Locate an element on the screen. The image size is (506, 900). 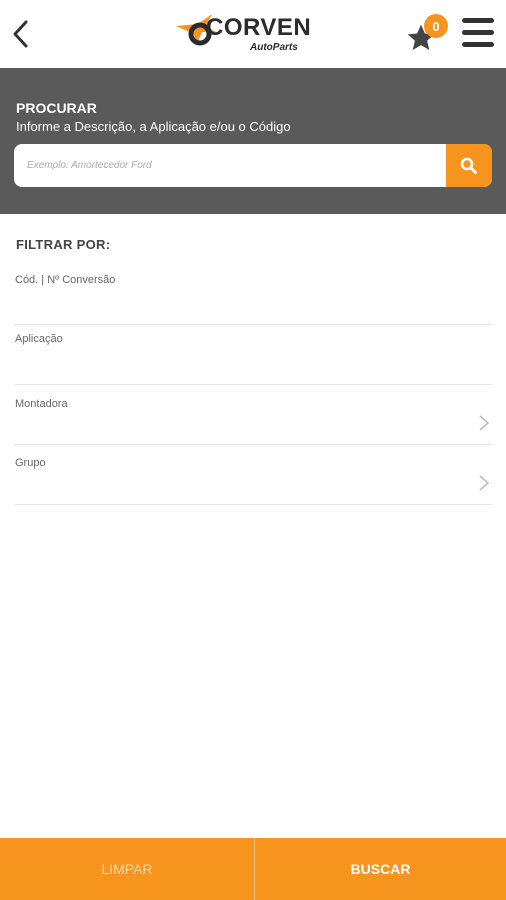
corven-logo: CORVEN AutoParts is located at coordinates (242, 34).